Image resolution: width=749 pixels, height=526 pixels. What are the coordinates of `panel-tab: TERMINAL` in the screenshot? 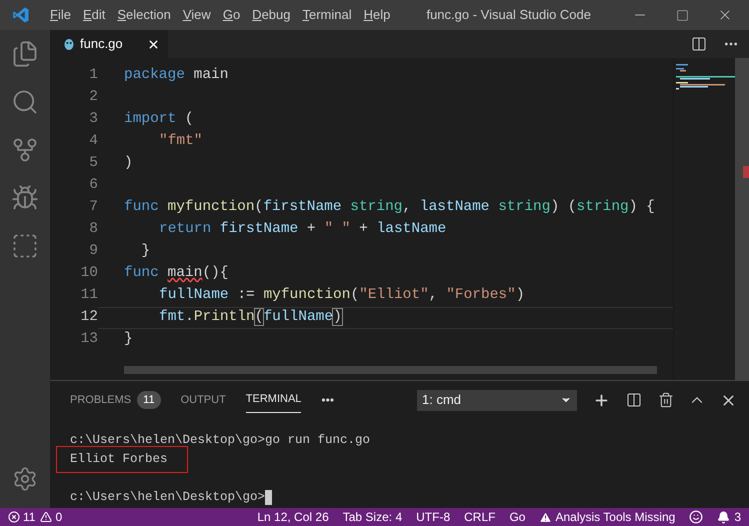 It's located at (274, 400).